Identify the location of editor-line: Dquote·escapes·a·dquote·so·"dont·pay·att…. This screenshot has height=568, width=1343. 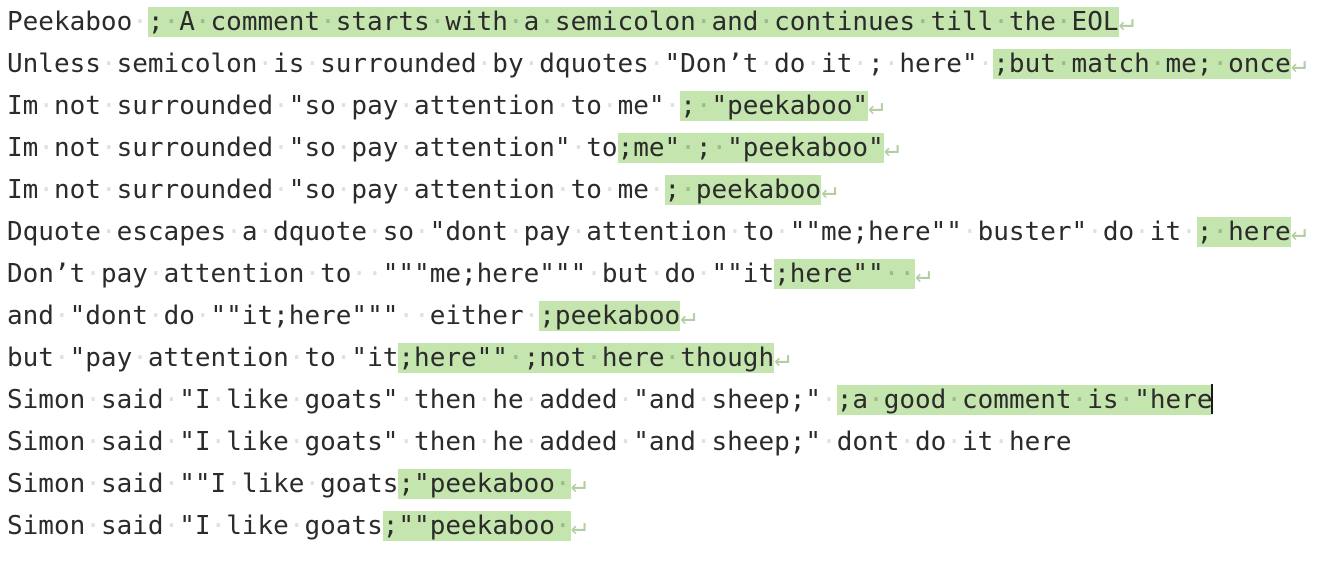
(671, 232).